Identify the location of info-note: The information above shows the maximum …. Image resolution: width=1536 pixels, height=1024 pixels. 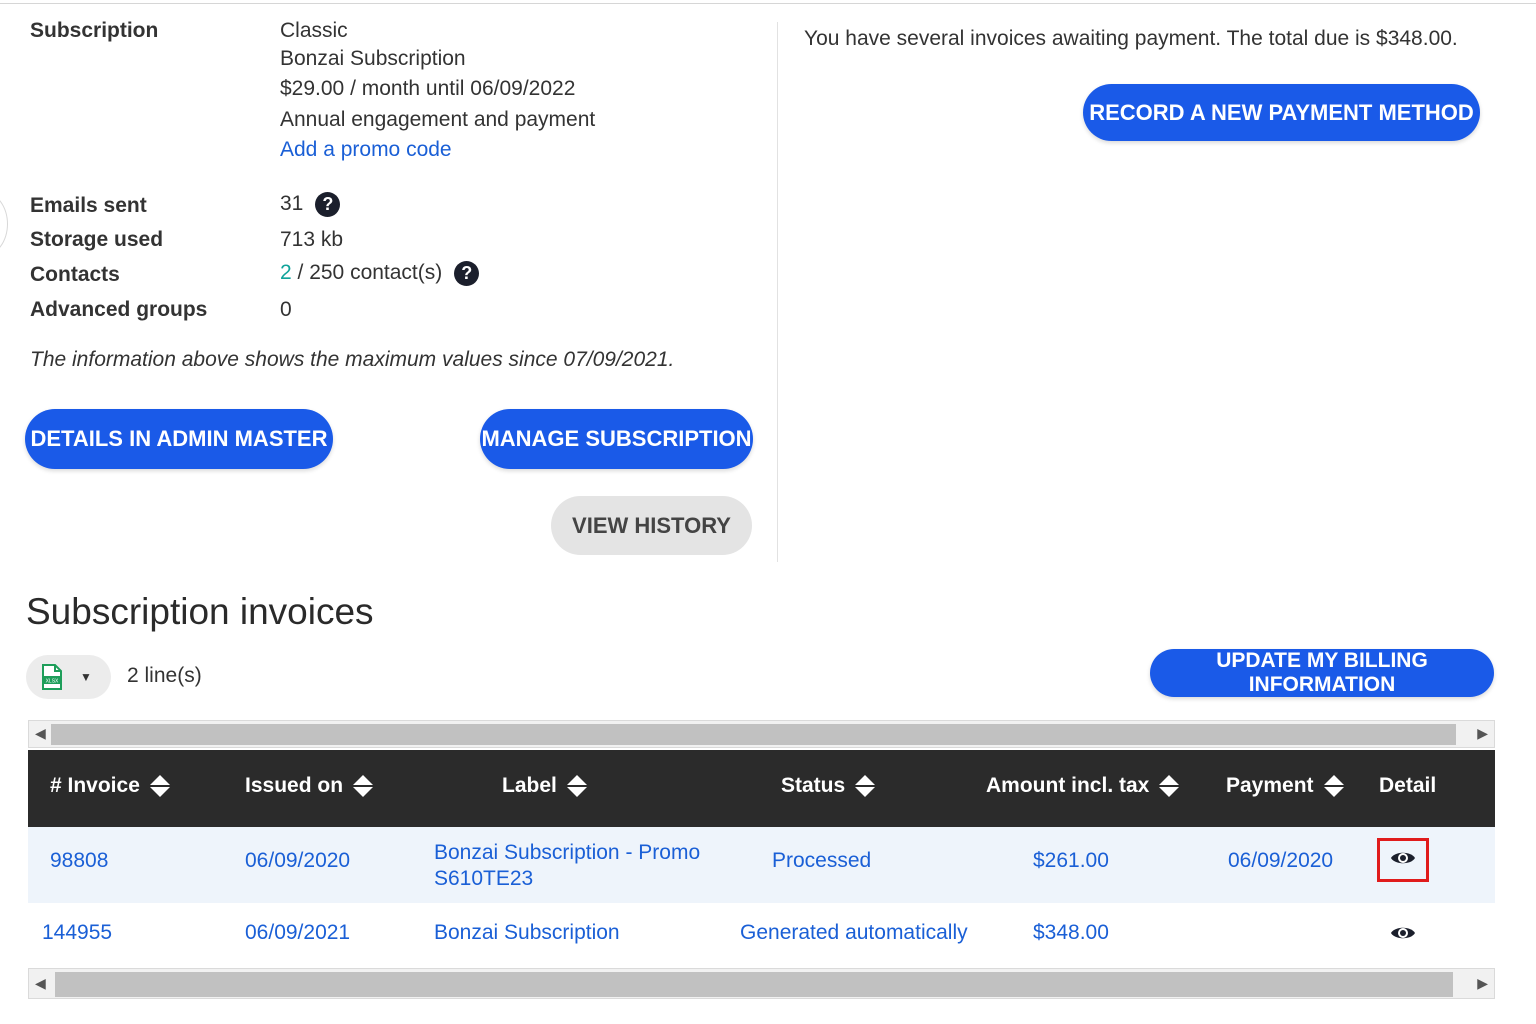
(352, 359).